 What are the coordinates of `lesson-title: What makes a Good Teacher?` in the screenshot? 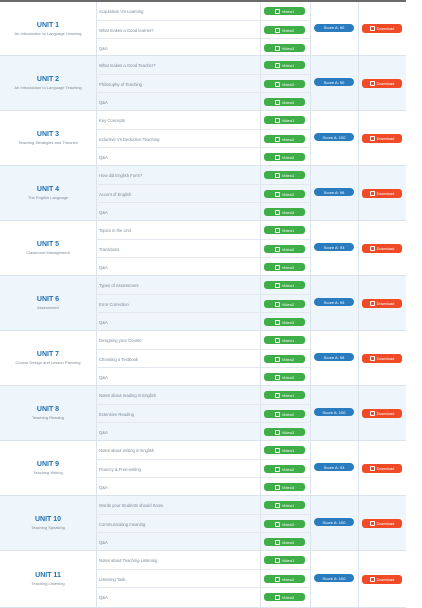 It's located at (127, 65).